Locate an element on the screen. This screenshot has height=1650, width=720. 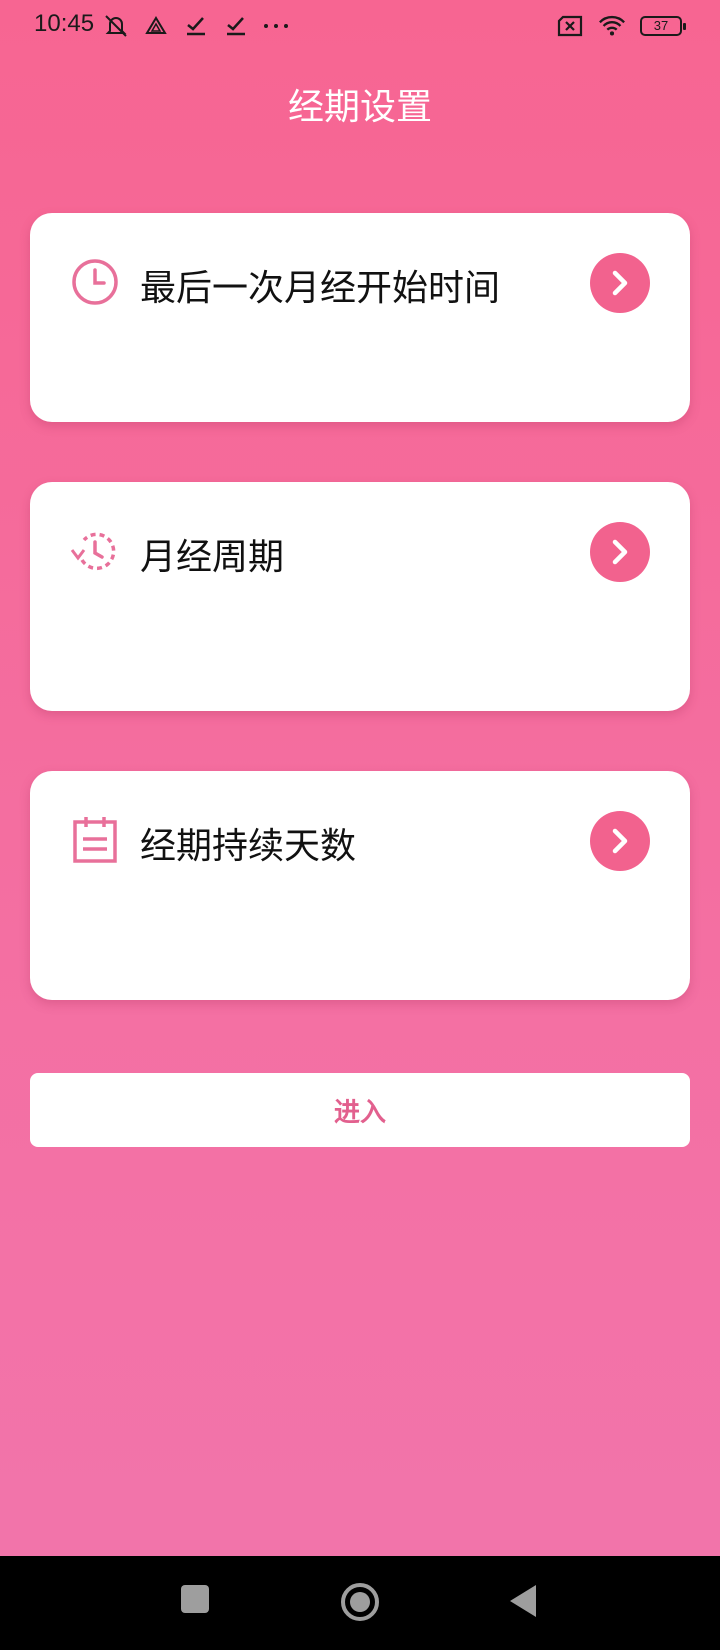
navigation-bar is located at coordinates (360, 1603).